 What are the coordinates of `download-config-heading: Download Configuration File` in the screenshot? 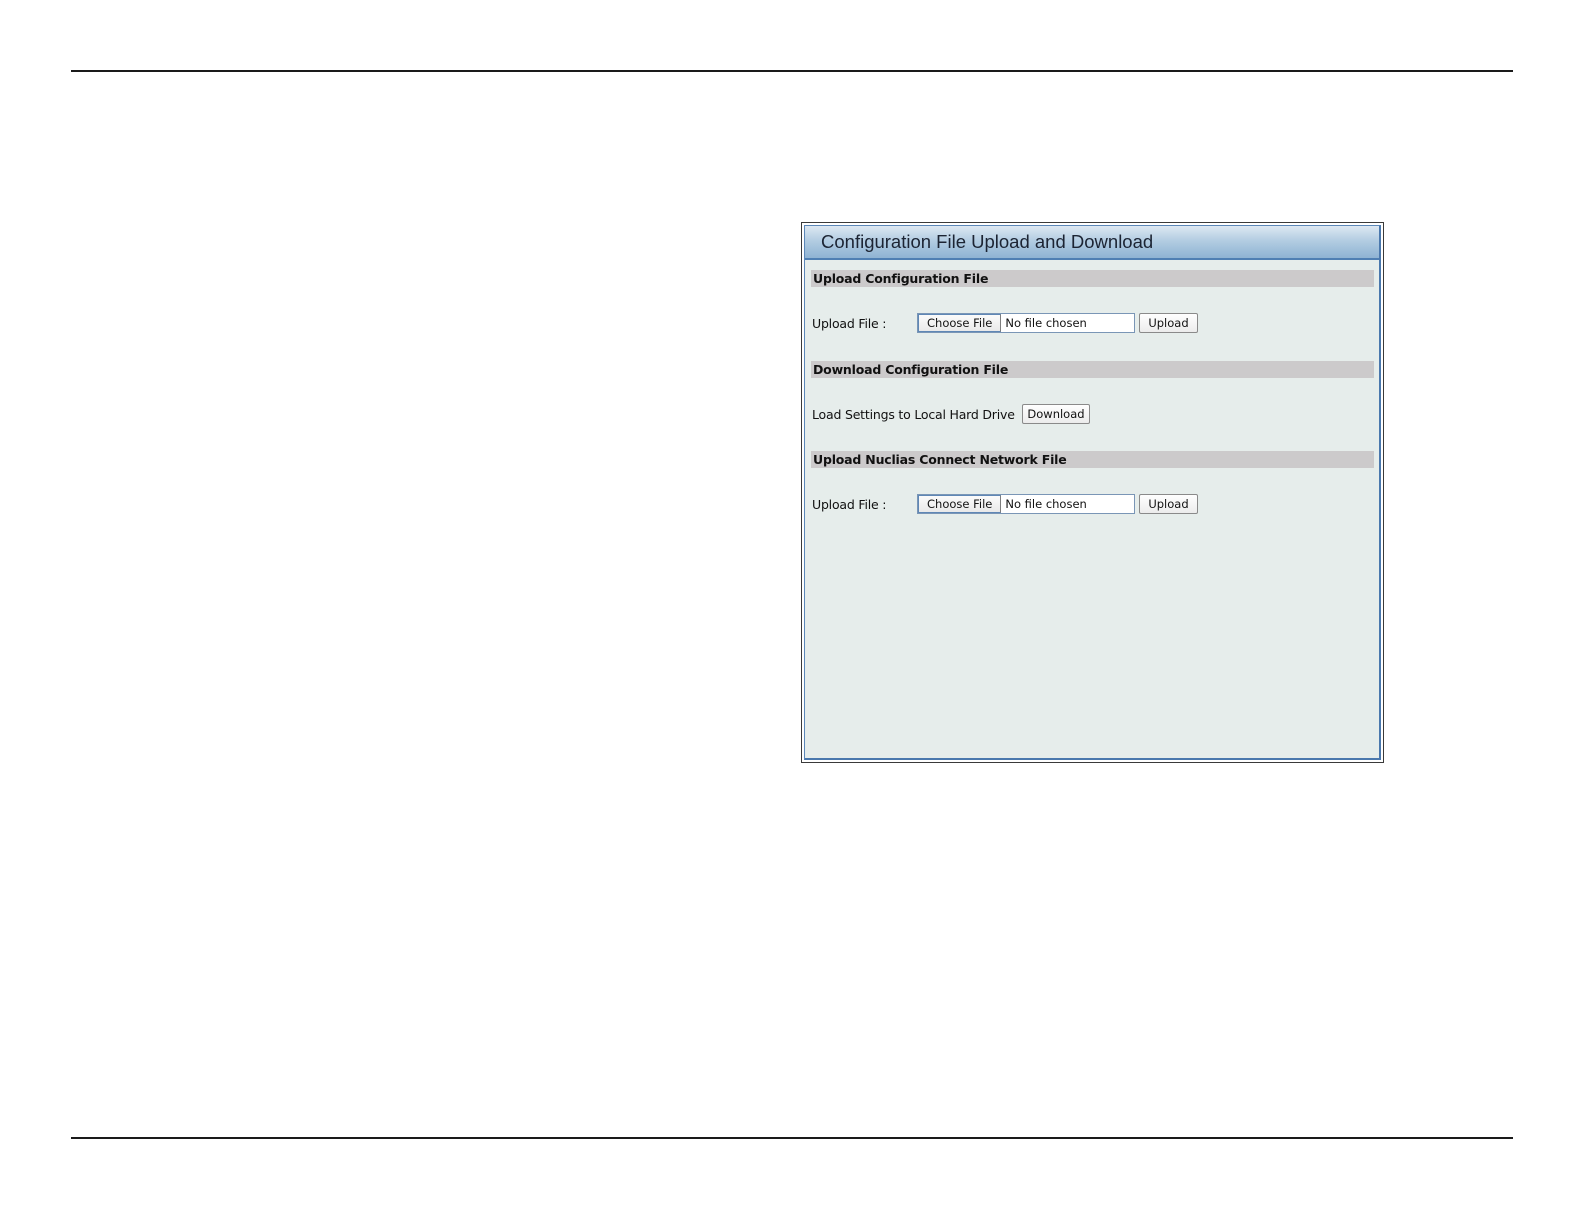 It's located at (1092, 369).